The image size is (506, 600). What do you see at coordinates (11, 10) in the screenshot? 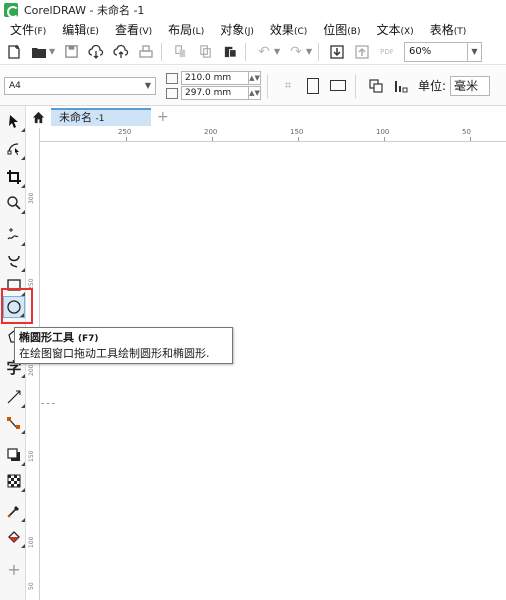
I see `coreldraw-logo-icon` at bounding box center [11, 10].